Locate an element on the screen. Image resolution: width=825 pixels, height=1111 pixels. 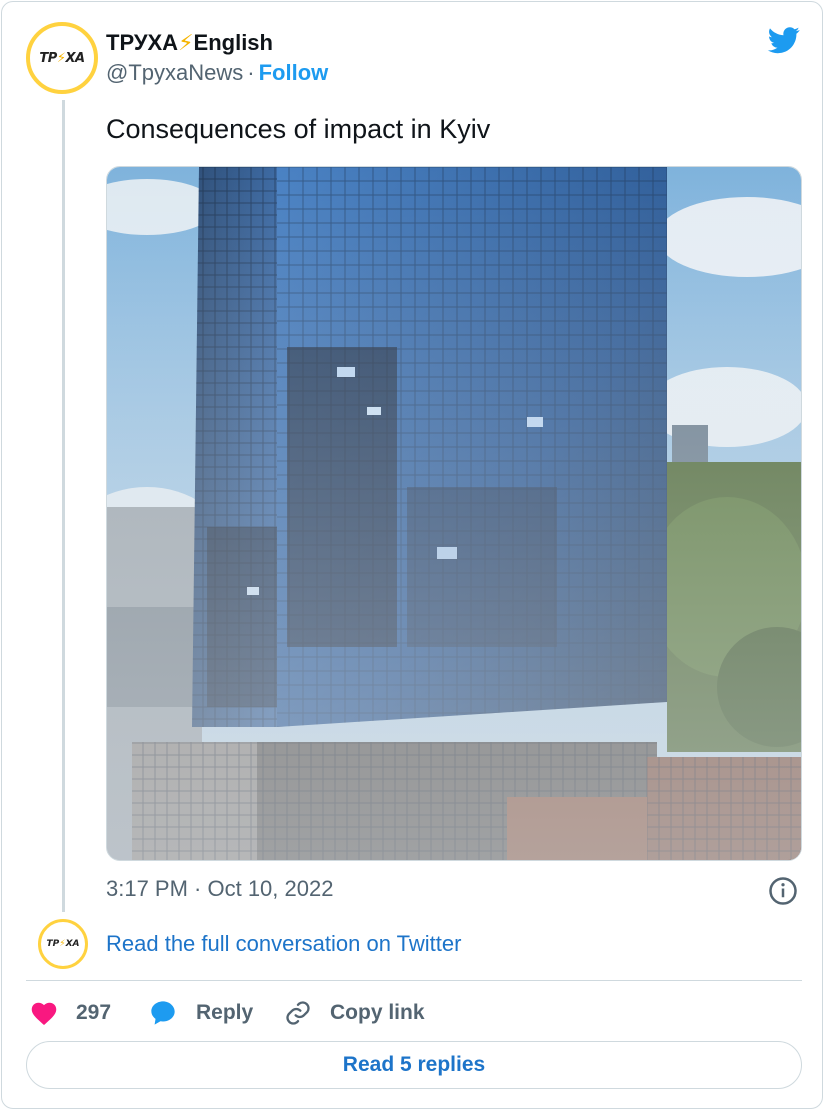
divider is located at coordinates (414, 980).